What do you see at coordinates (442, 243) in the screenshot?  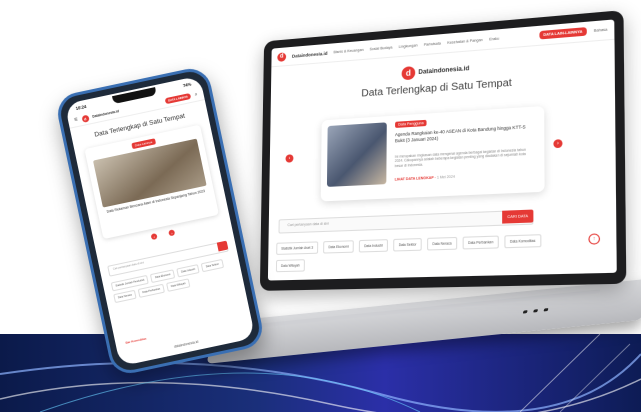 I see `category-chip: Data Neraca` at bounding box center [442, 243].